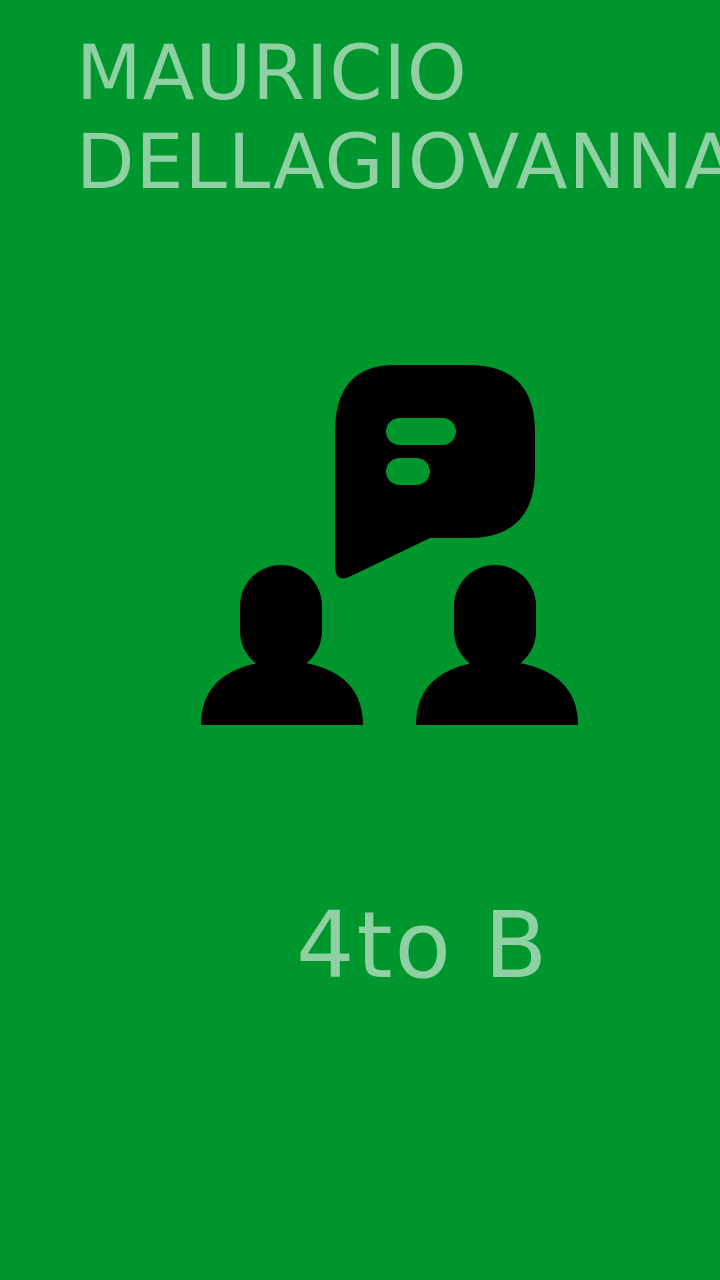 The image size is (720, 1280). Describe the element at coordinates (435, 472) in the screenshot. I see `speech-bubble-icon` at that location.